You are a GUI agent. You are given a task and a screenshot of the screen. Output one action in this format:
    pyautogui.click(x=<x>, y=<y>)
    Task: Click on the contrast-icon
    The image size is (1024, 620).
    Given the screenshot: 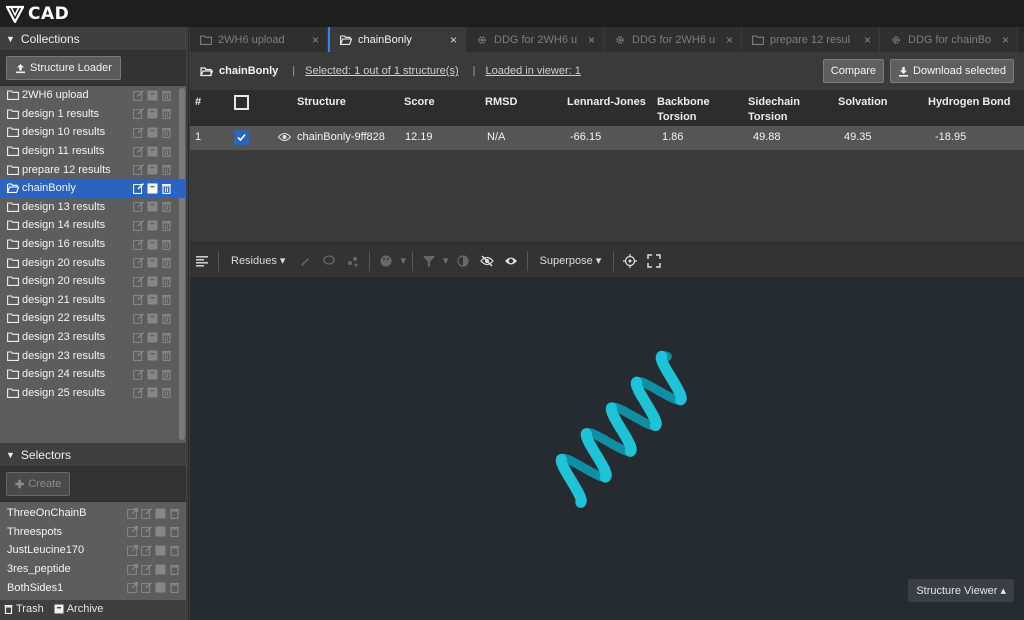 What is the action you would take?
    pyautogui.click(x=463, y=261)
    